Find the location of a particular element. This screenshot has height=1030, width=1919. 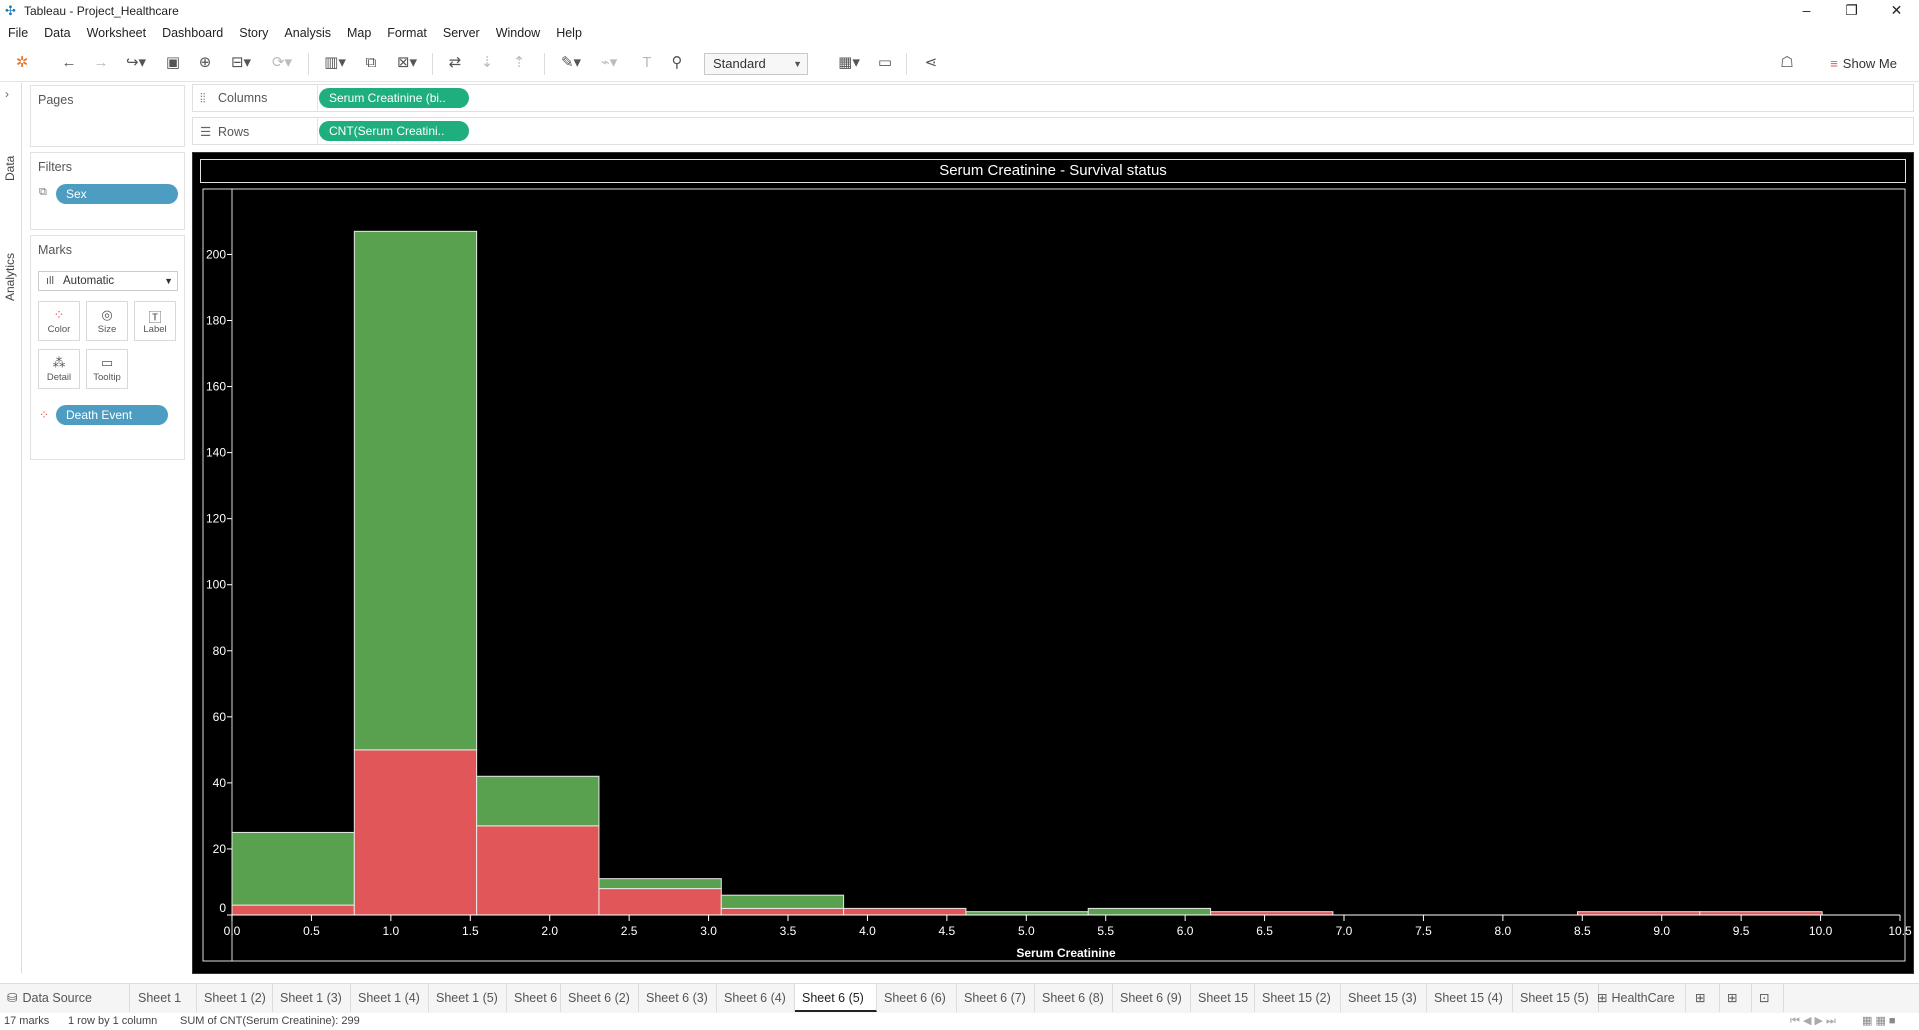

swap-rows-columns-icon: ⇄ is located at coordinates (455, 63).